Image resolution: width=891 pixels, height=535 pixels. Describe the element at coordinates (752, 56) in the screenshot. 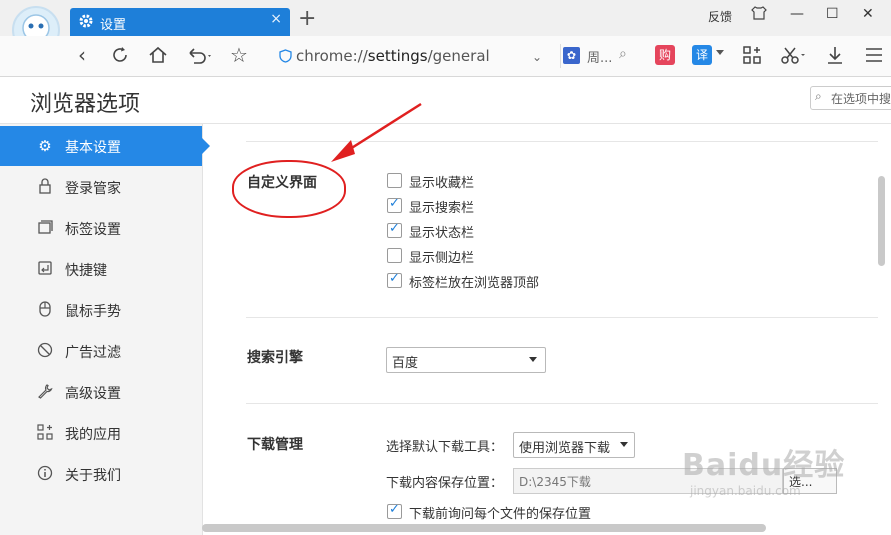

I see `apps-grid-icon` at that location.